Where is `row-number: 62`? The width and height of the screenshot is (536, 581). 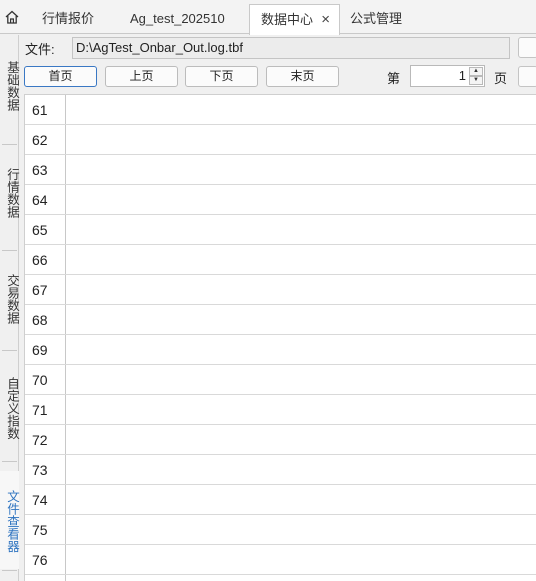 row-number: 62 is located at coordinates (40, 140).